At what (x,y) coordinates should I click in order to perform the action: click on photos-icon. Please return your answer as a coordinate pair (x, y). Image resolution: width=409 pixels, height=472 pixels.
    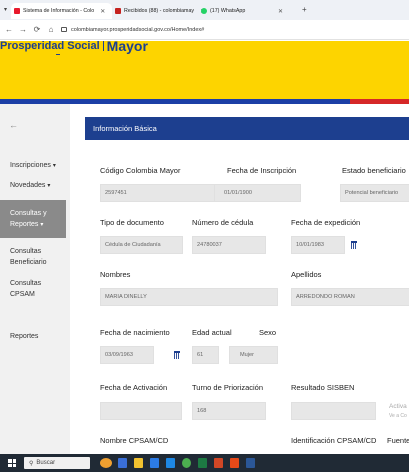
    Looking at the image, I should click on (234, 463).